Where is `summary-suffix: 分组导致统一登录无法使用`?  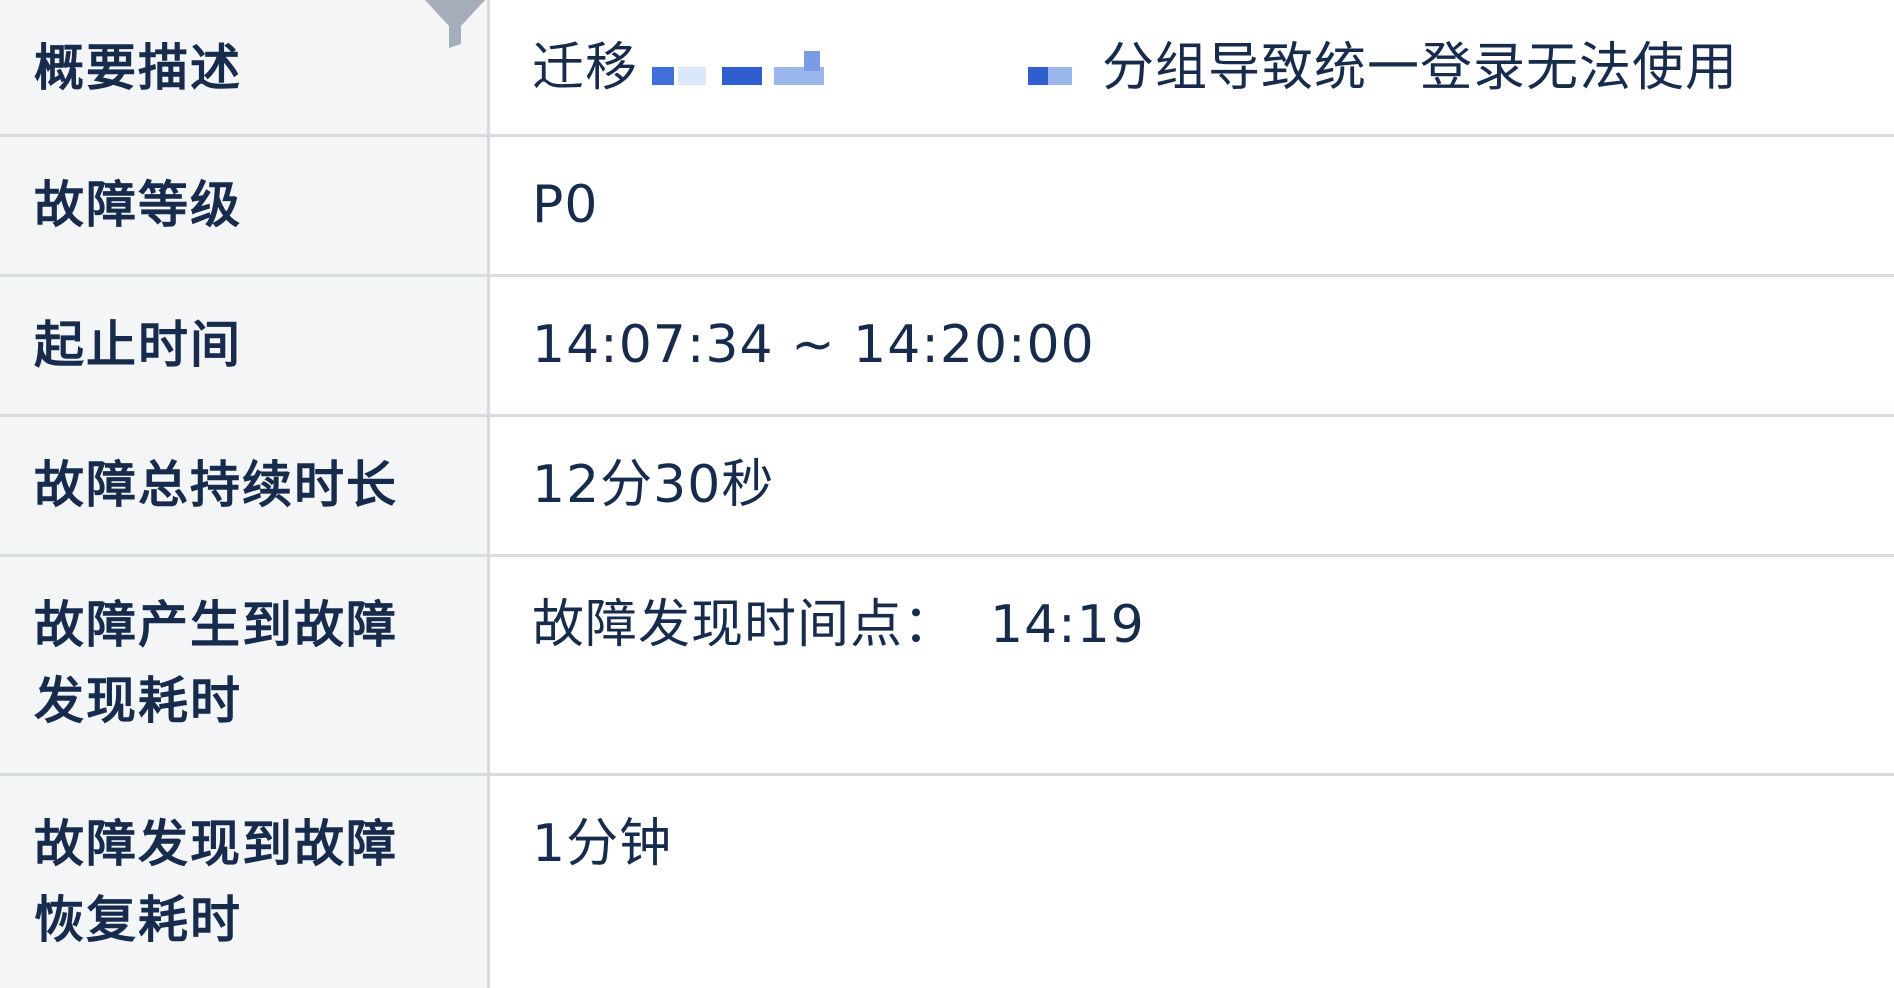 summary-suffix: 分组导致统一登录无法使用 is located at coordinates (1420, 68).